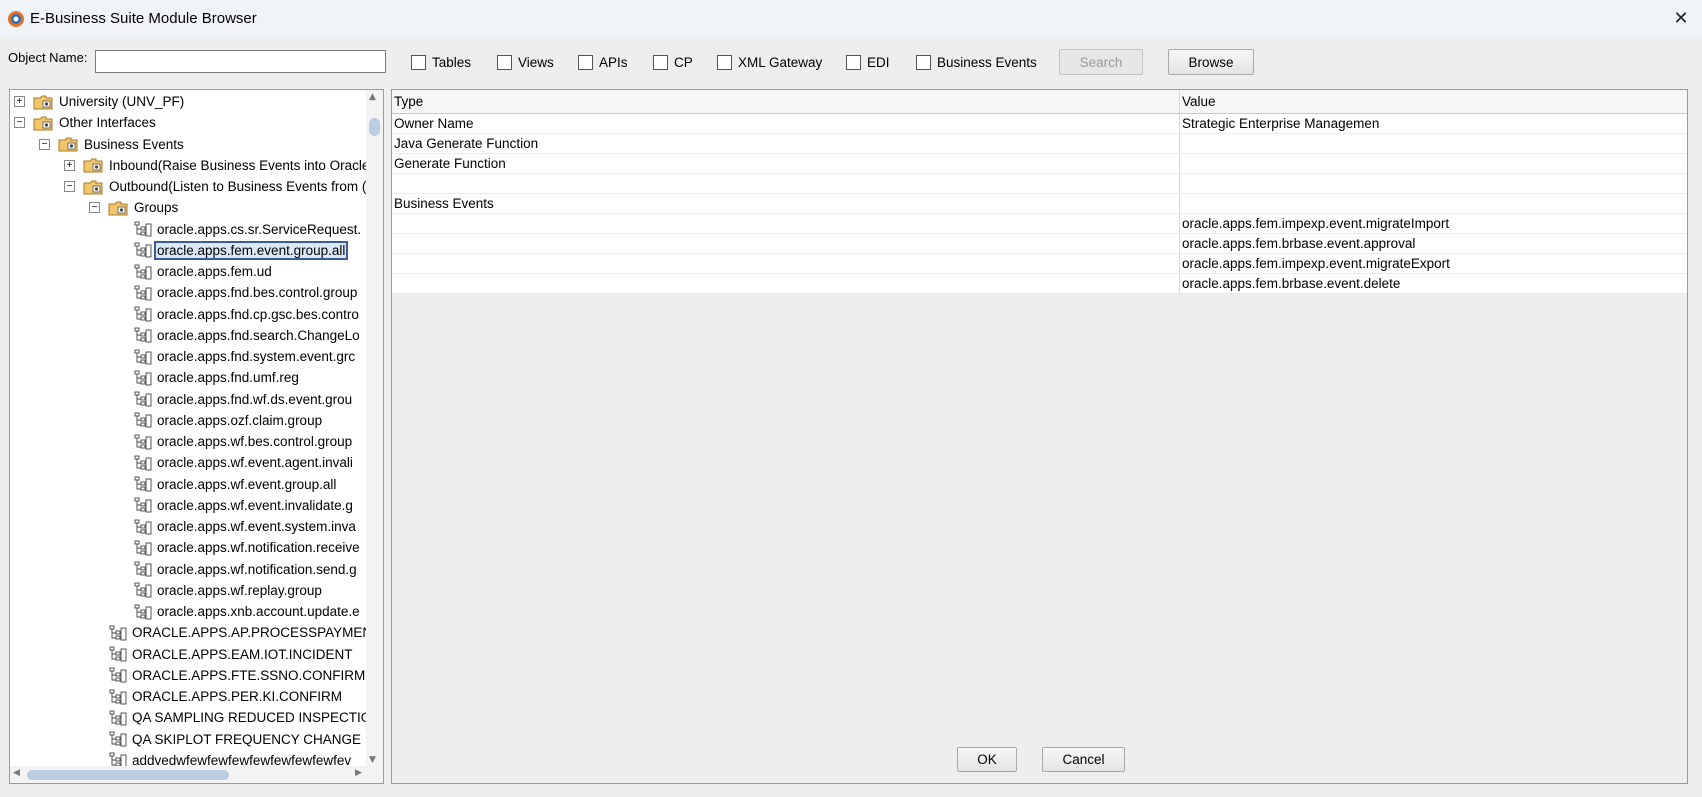  What do you see at coordinates (1039, 284) in the screenshot?
I see `property-row: oracle.apps.fem.brbase.event.delete` at bounding box center [1039, 284].